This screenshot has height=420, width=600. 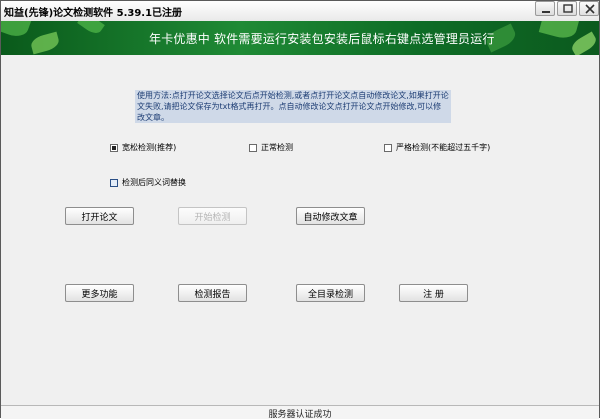 What do you see at coordinates (99, 216) in the screenshot?
I see `open-paper-button: 打开论文` at bounding box center [99, 216].